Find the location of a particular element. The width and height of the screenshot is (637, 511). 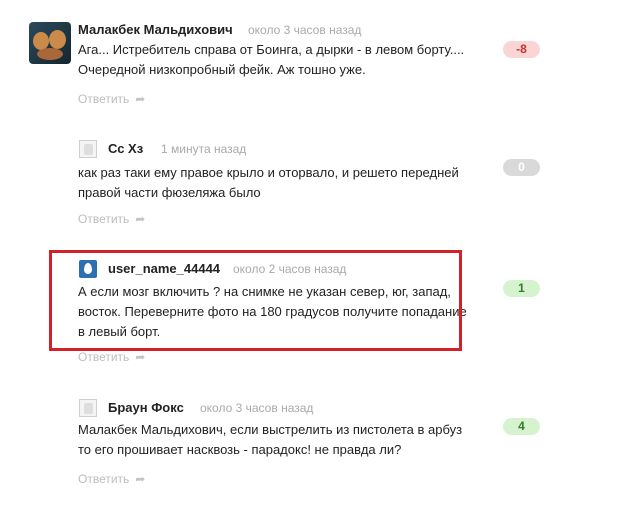

highlight-frame is located at coordinates (255, 300).